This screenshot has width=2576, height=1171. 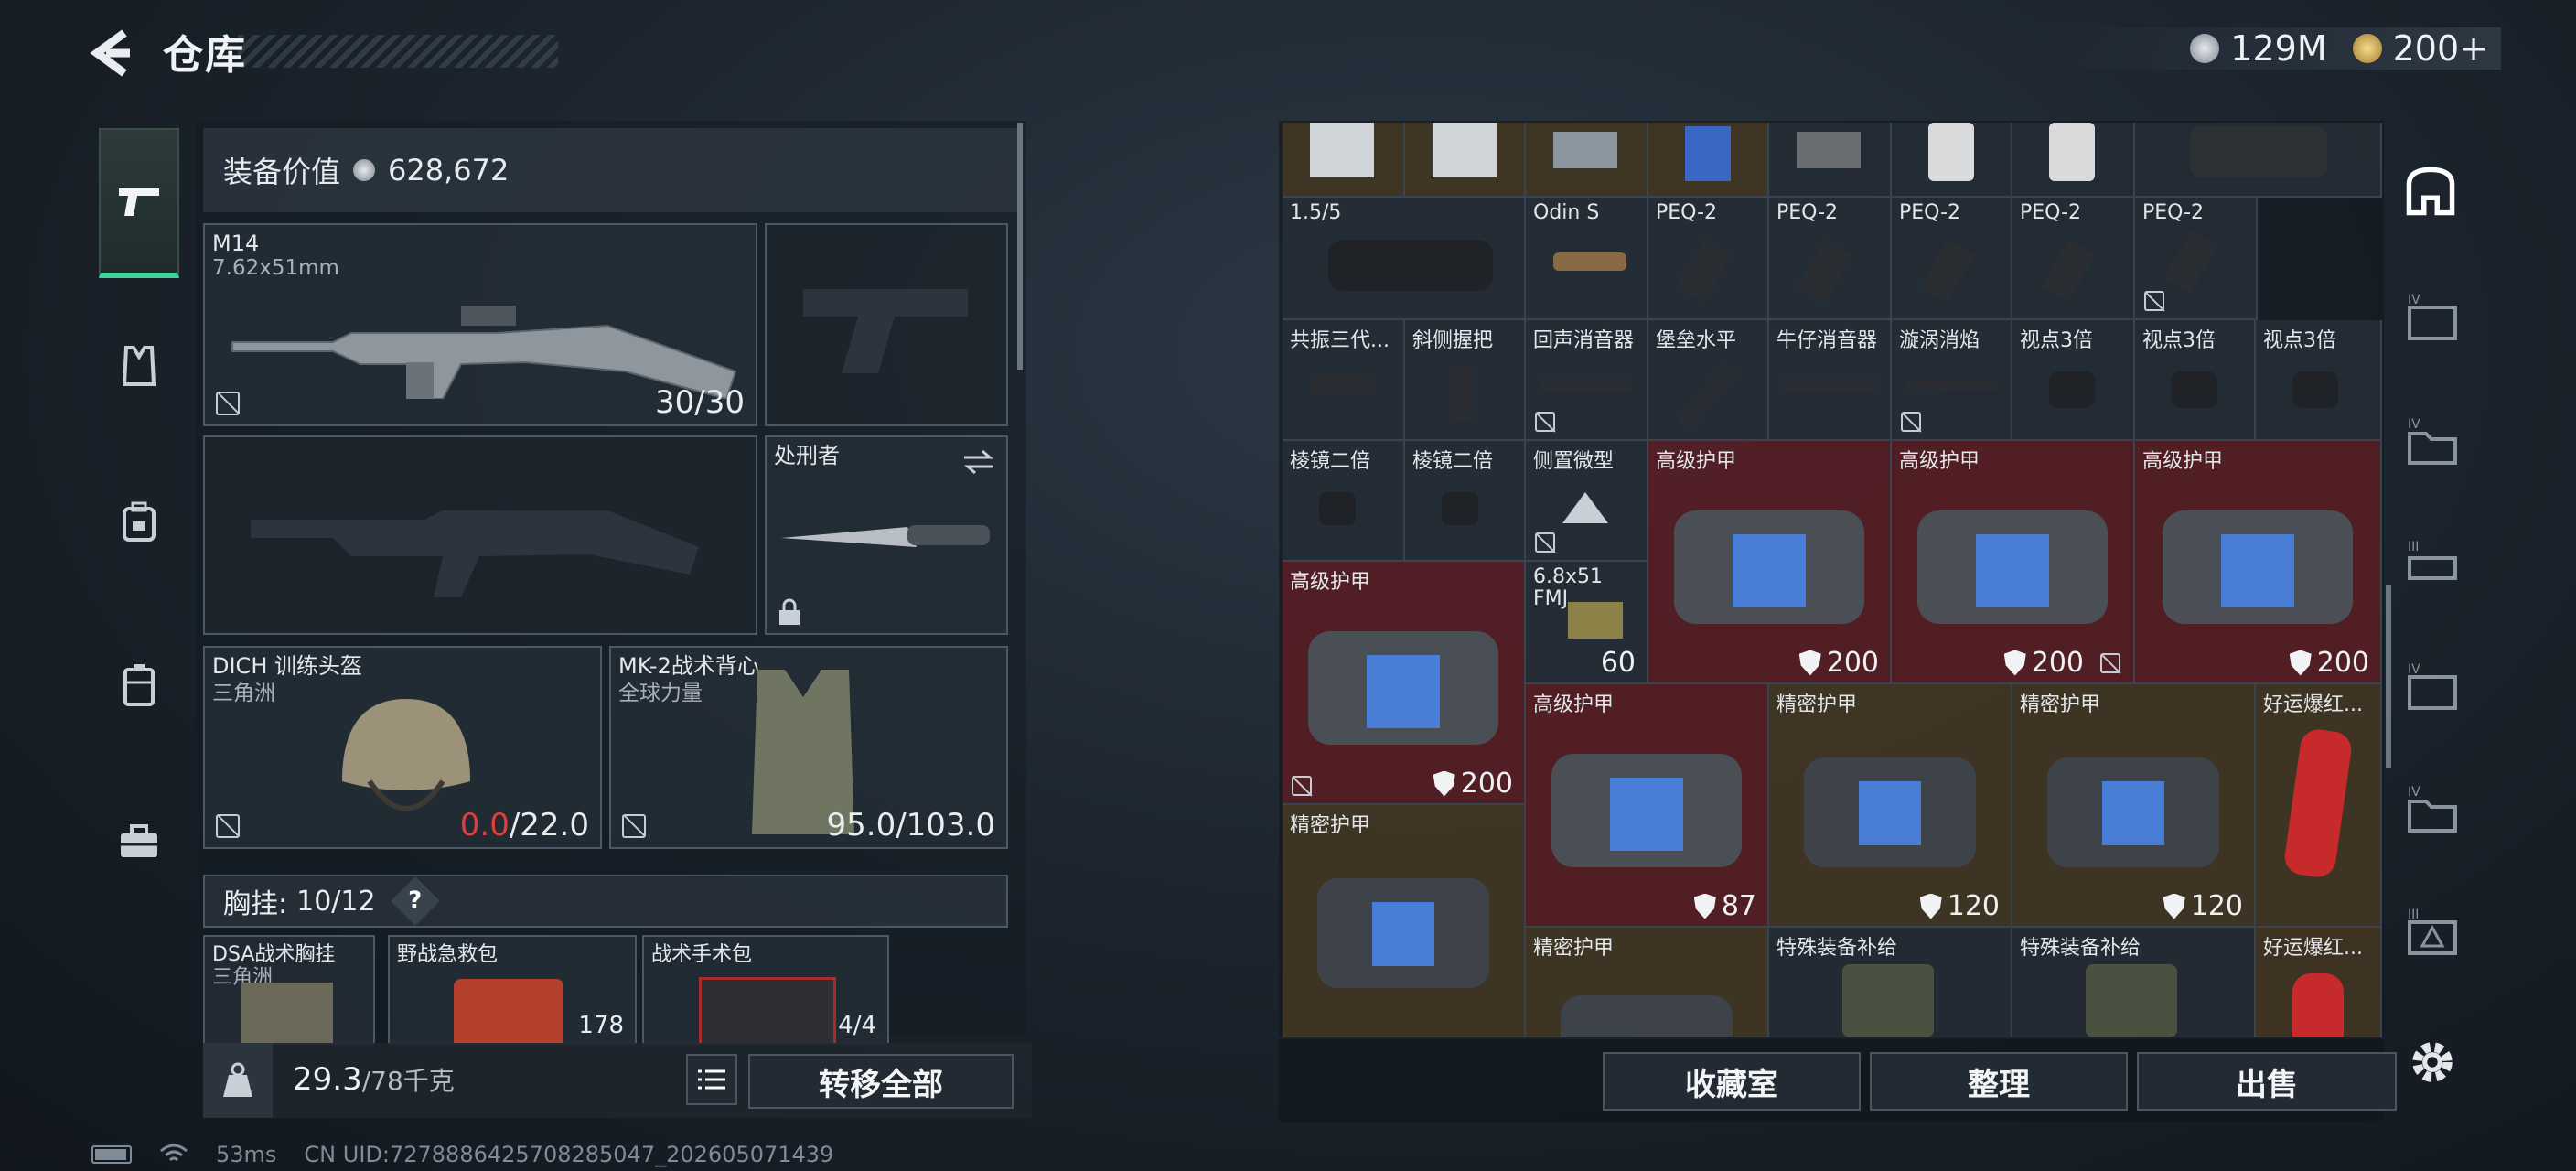 I want to click on item-name: 特殊装备补给, so click(x=2080, y=948).